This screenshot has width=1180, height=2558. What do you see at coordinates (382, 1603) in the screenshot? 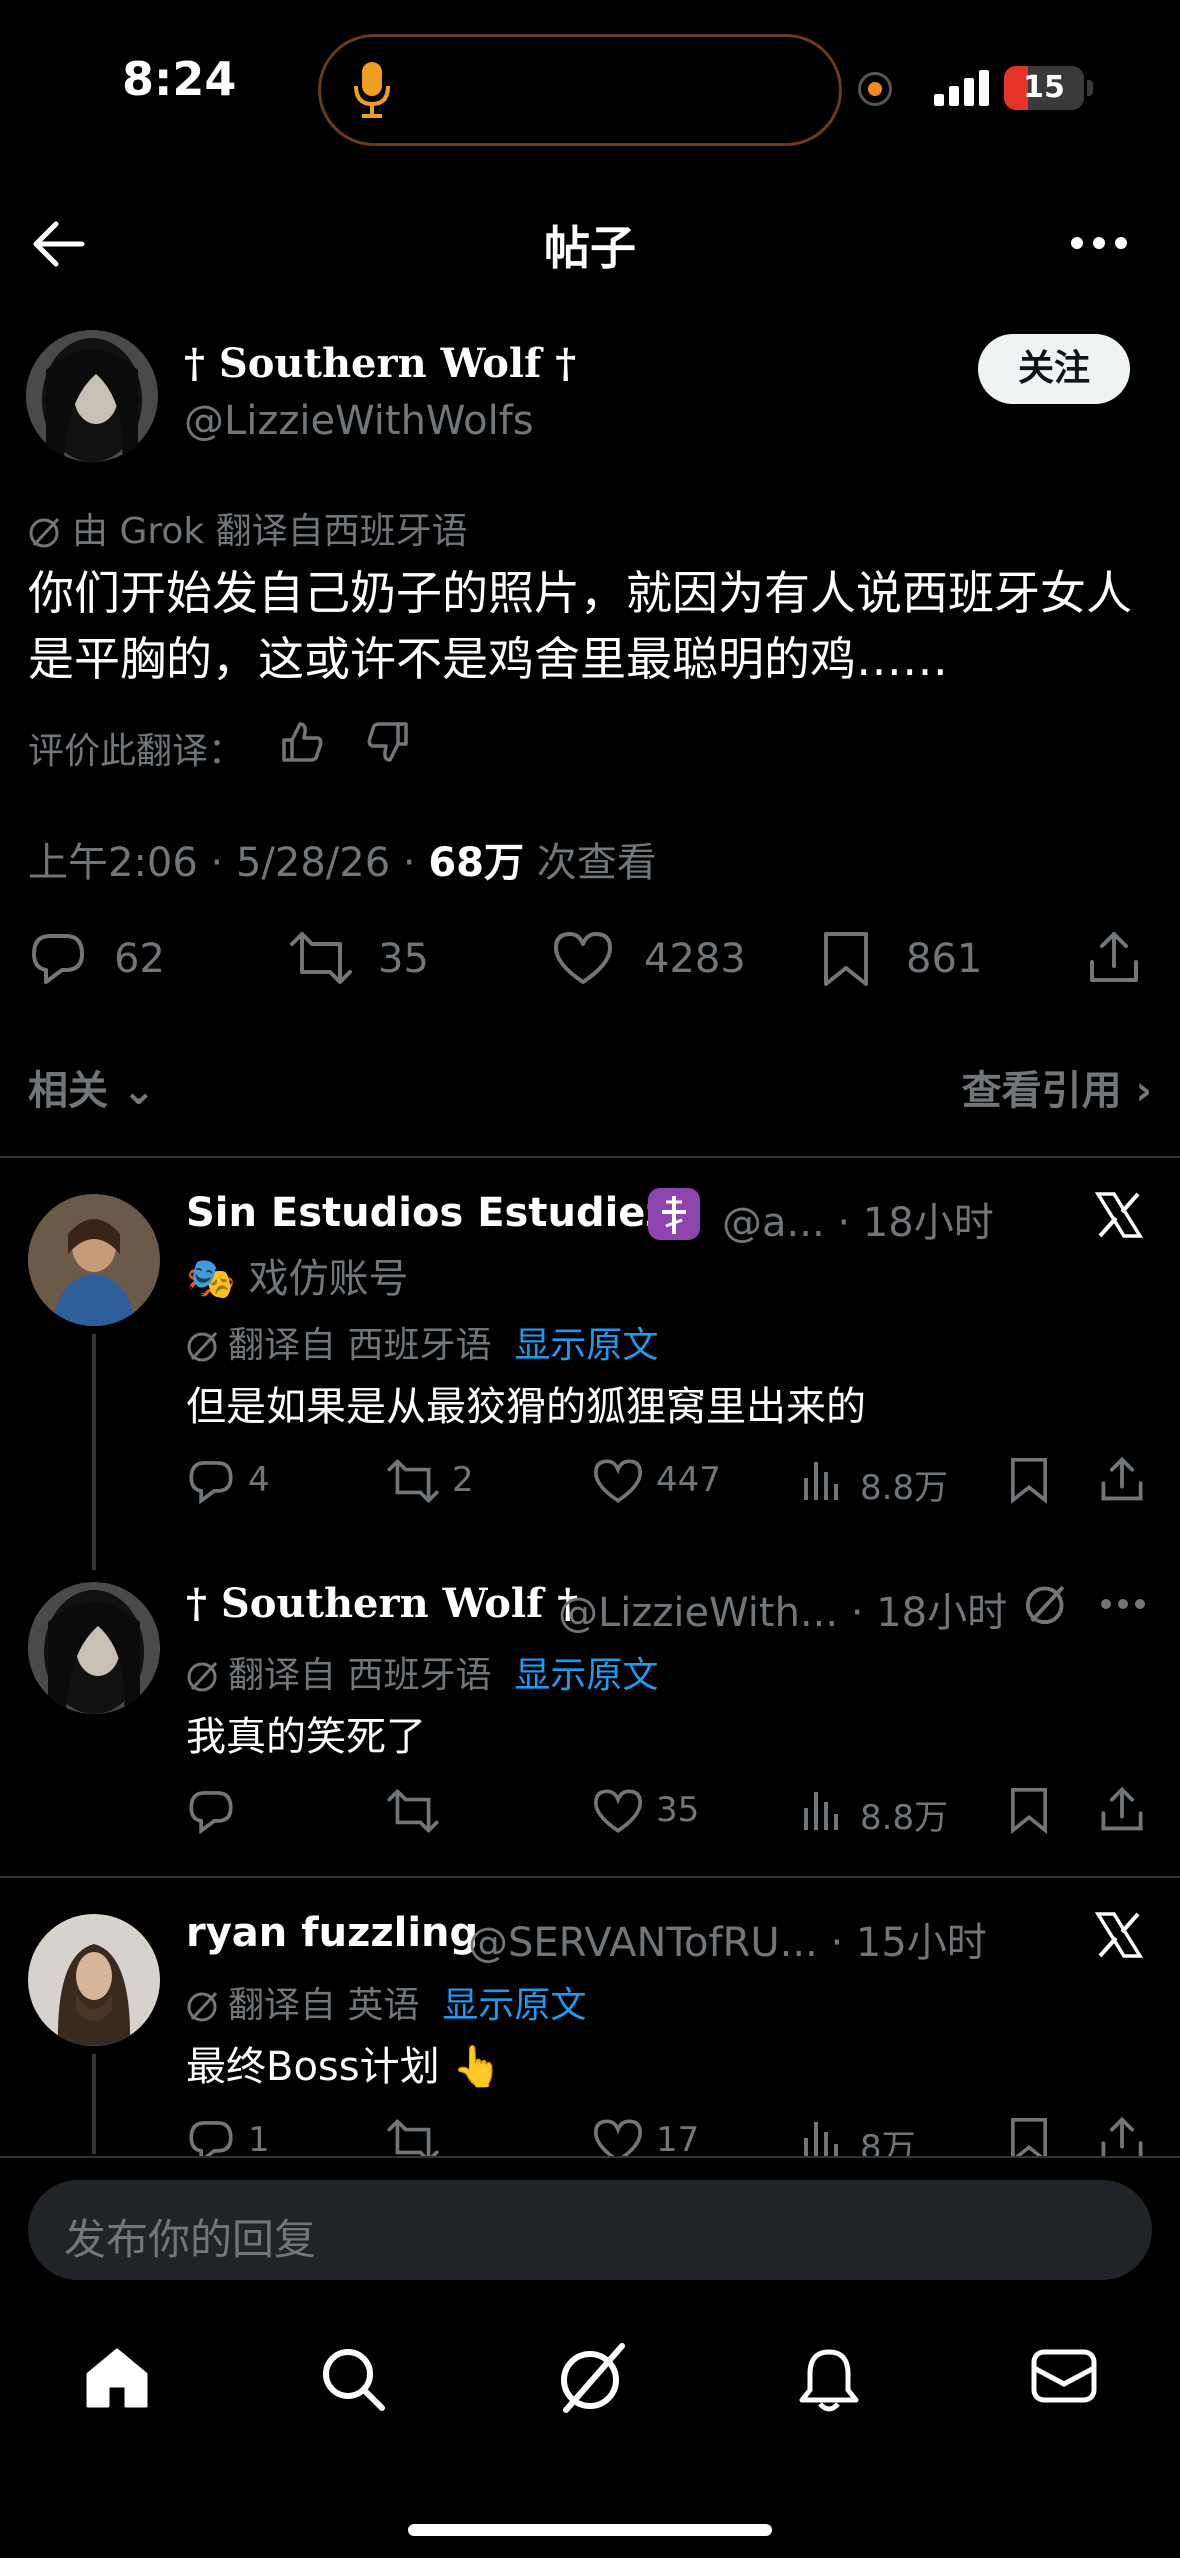
I see `reply-author-name: † Southern Wolf †` at bounding box center [382, 1603].